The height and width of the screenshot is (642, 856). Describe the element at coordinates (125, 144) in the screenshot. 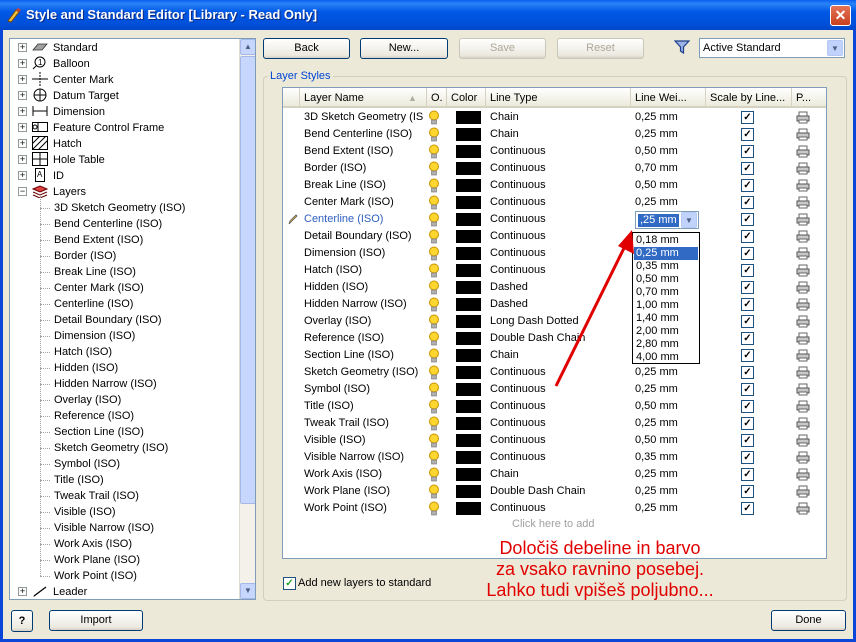

I see `tree-item-hatch: + Hatch` at that location.